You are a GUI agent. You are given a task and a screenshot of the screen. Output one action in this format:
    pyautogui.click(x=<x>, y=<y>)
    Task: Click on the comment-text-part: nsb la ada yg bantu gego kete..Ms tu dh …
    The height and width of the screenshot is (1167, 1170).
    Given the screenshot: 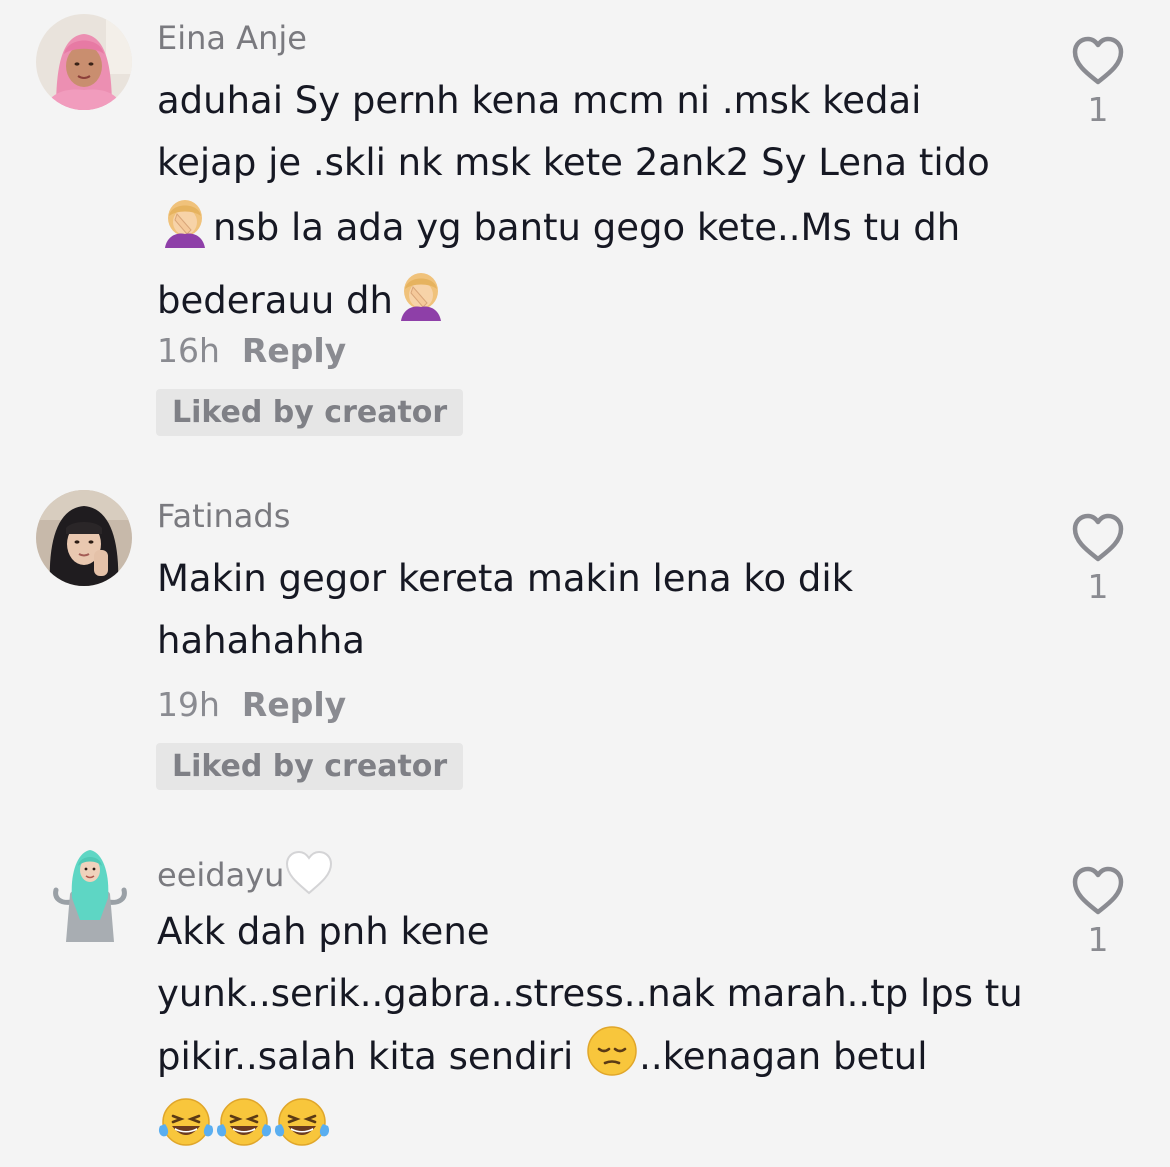 What is the action you would take?
    pyautogui.click(x=559, y=264)
    